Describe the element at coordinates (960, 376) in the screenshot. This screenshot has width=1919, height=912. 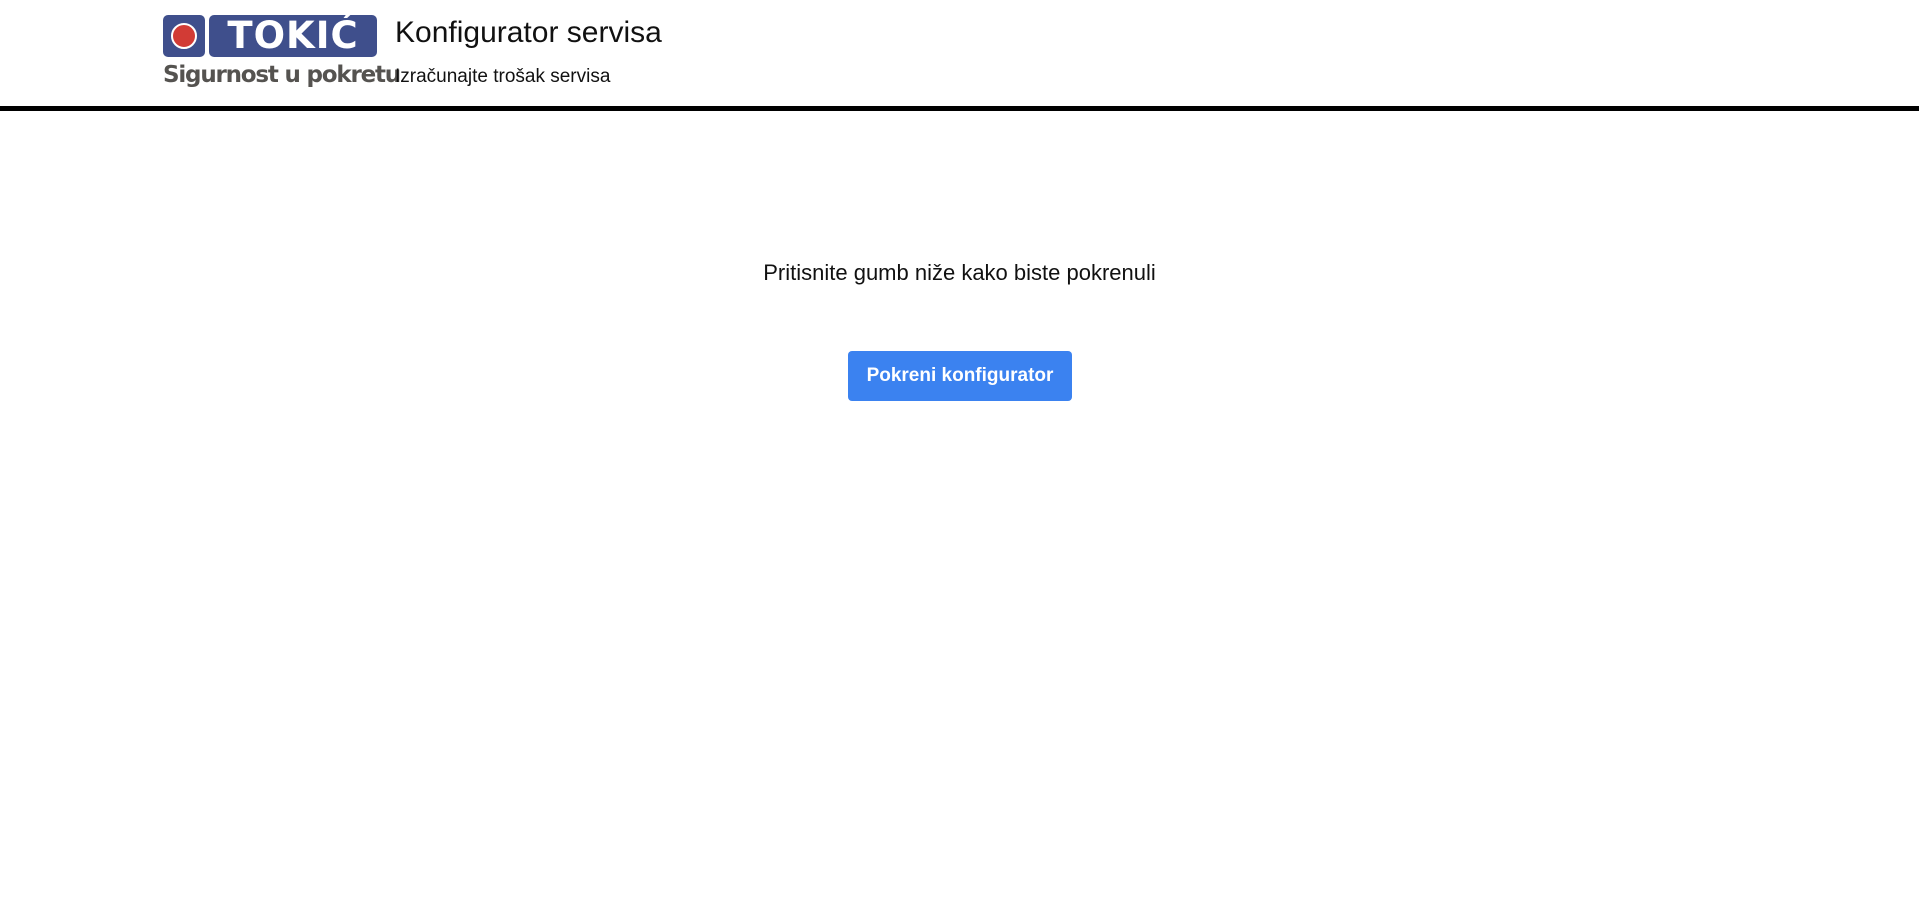
I see `start-configurator-button: Pokreni konfigurator` at that location.